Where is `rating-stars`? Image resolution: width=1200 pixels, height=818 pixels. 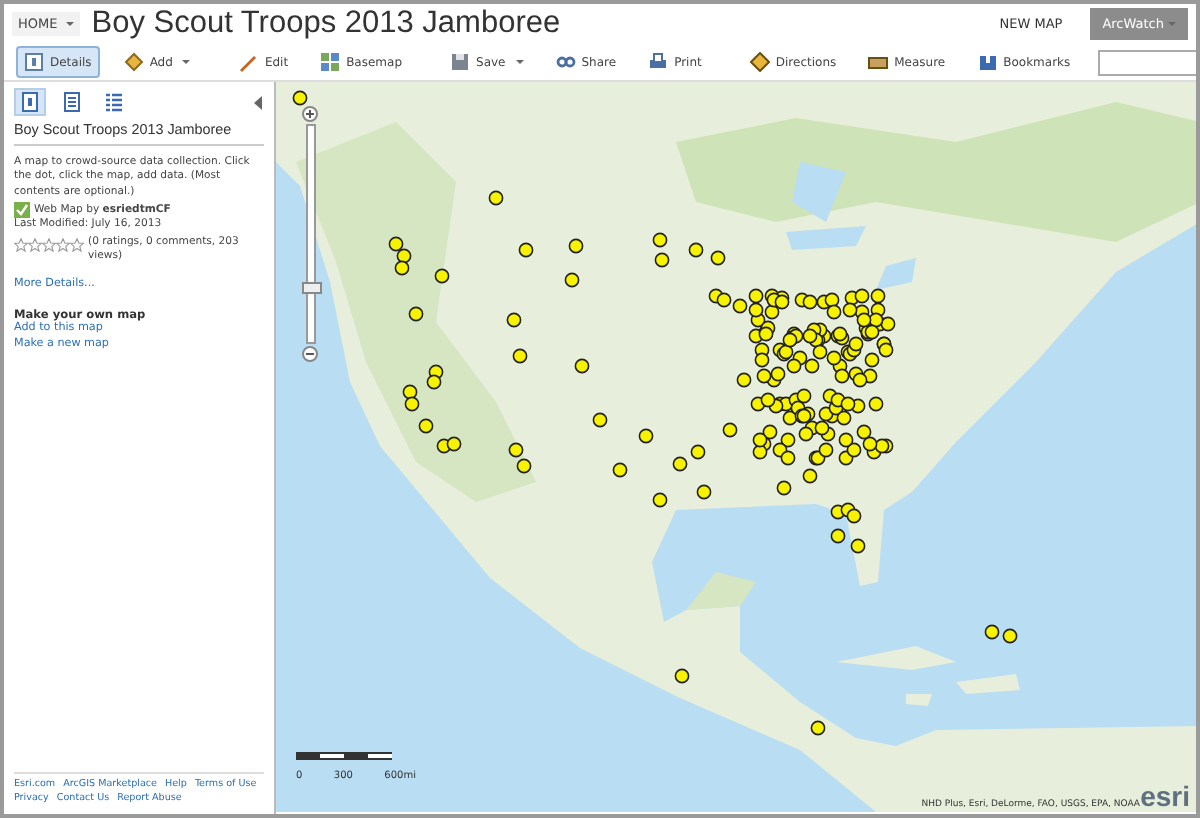
rating-stars is located at coordinates (49, 244).